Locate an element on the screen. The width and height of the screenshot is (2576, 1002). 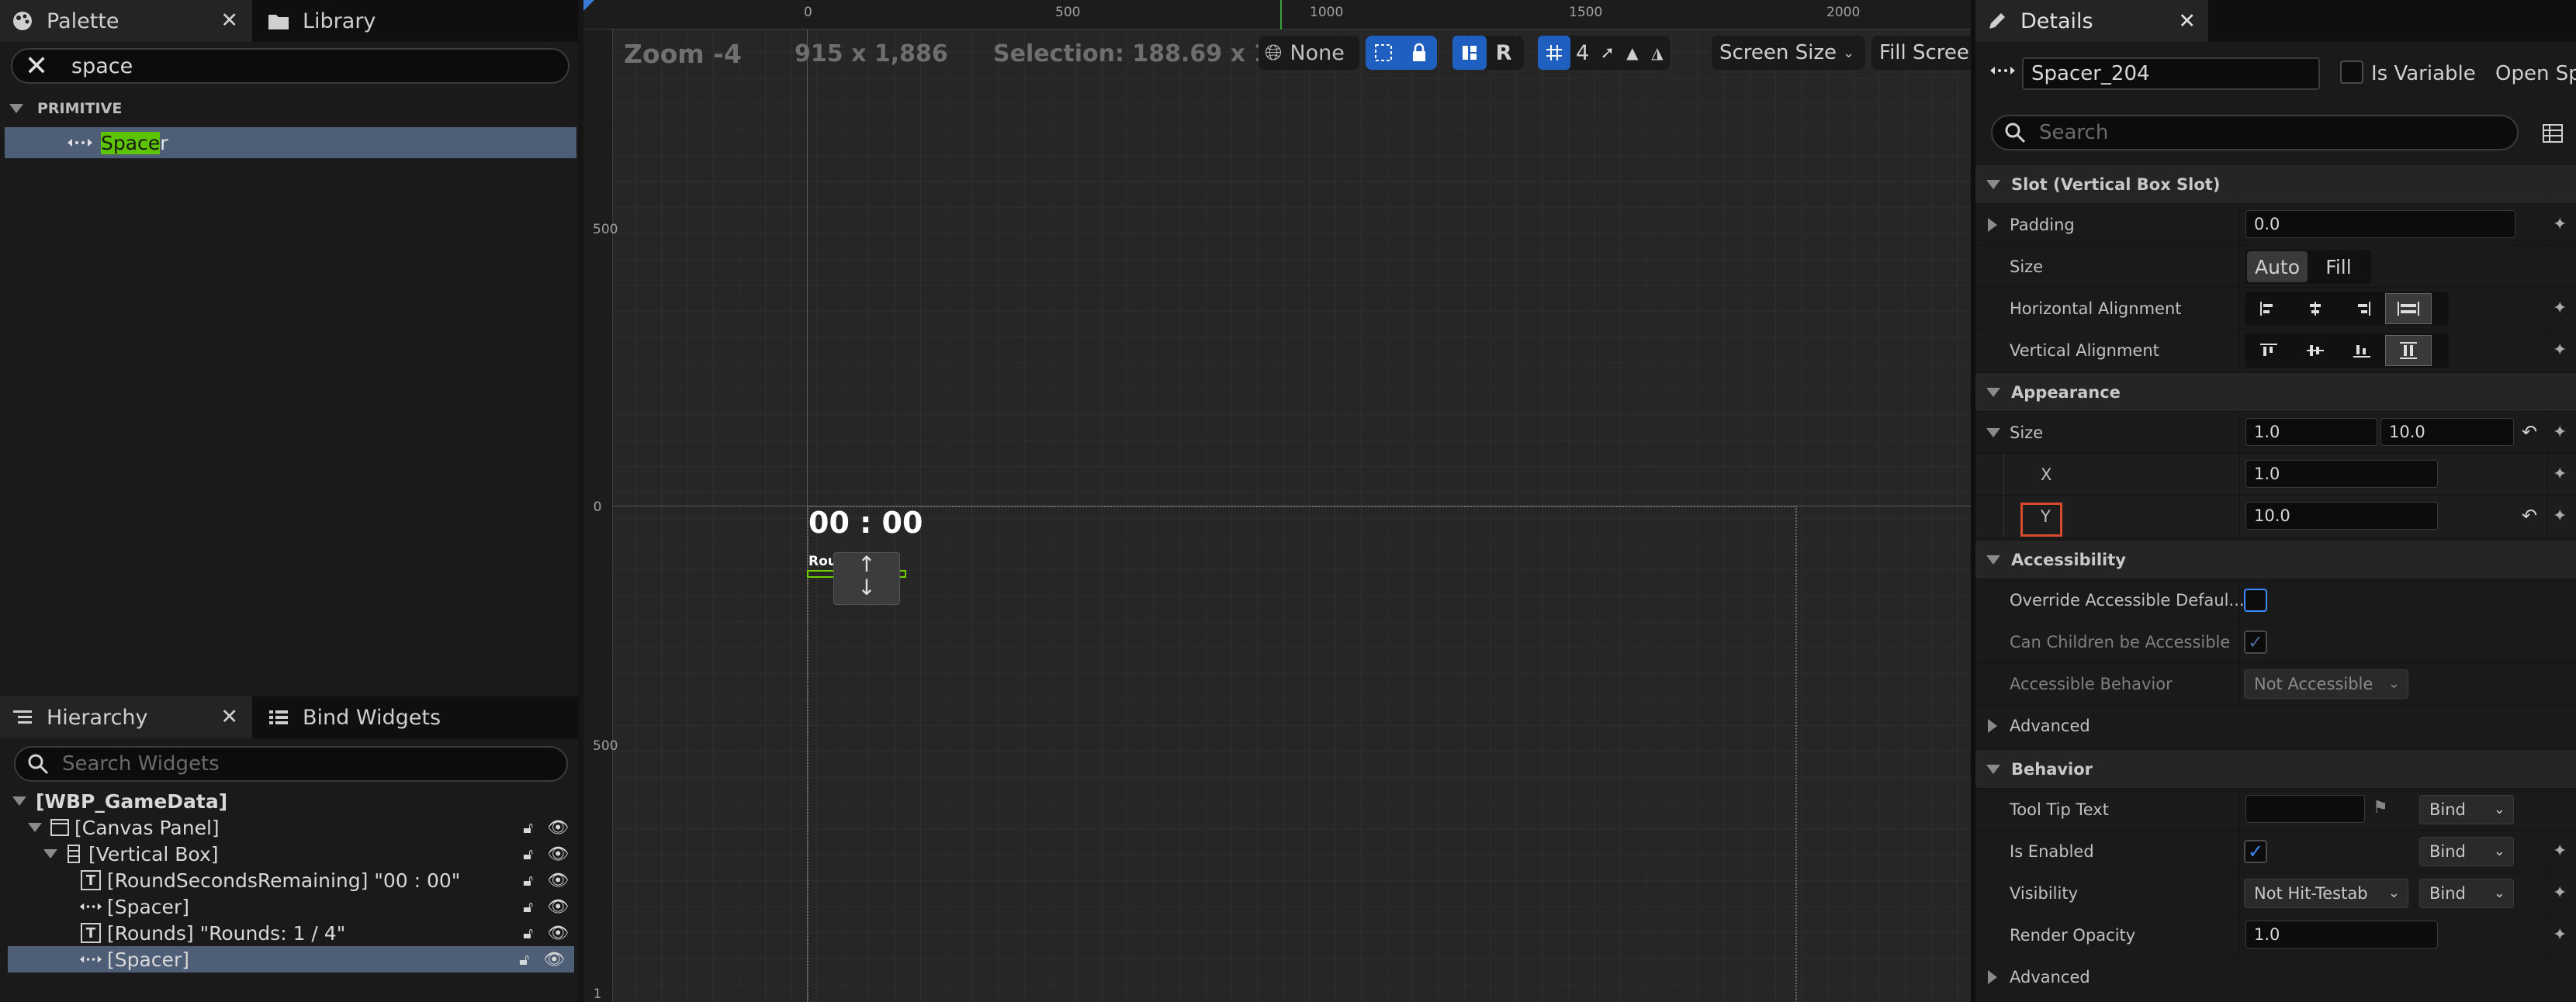
expand-icon is located at coordinates (1992, 224).